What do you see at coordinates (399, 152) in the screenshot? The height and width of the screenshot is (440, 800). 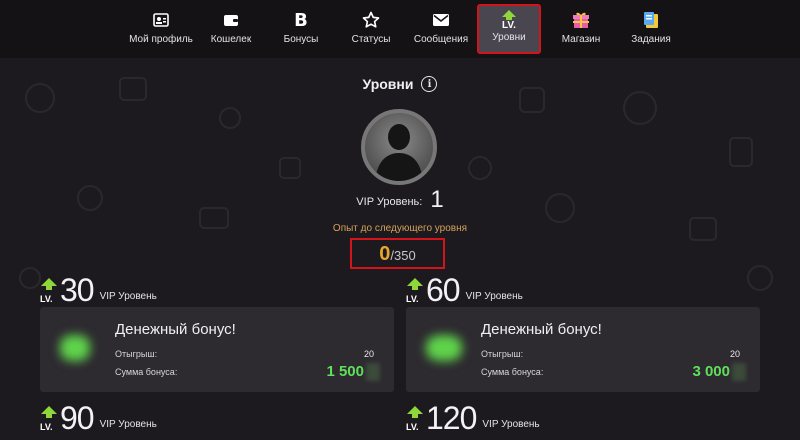 I see `user-silhouette-icon` at bounding box center [399, 152].